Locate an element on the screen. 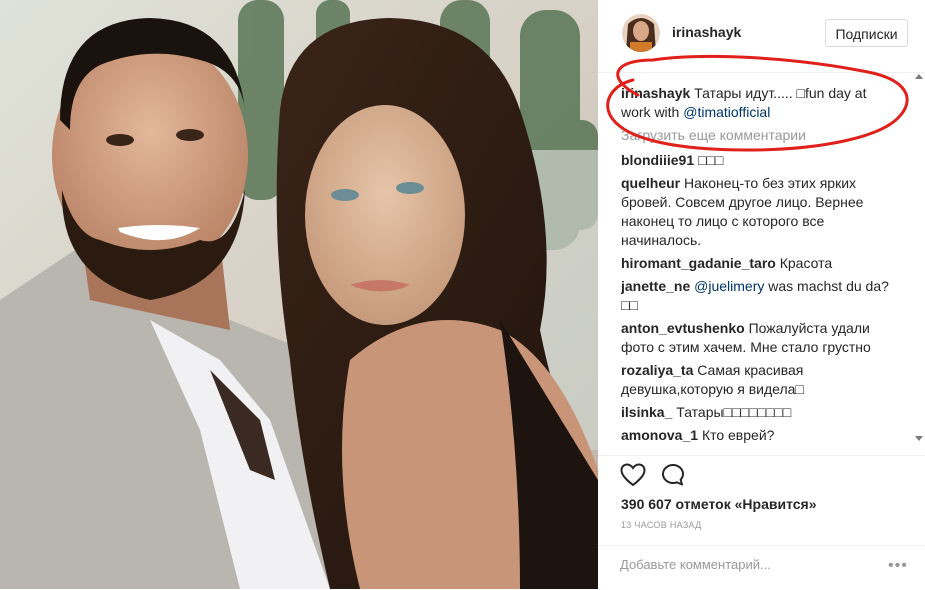  list-item: amonova_1 Кто еврей? is located at coordinates (757, 435).